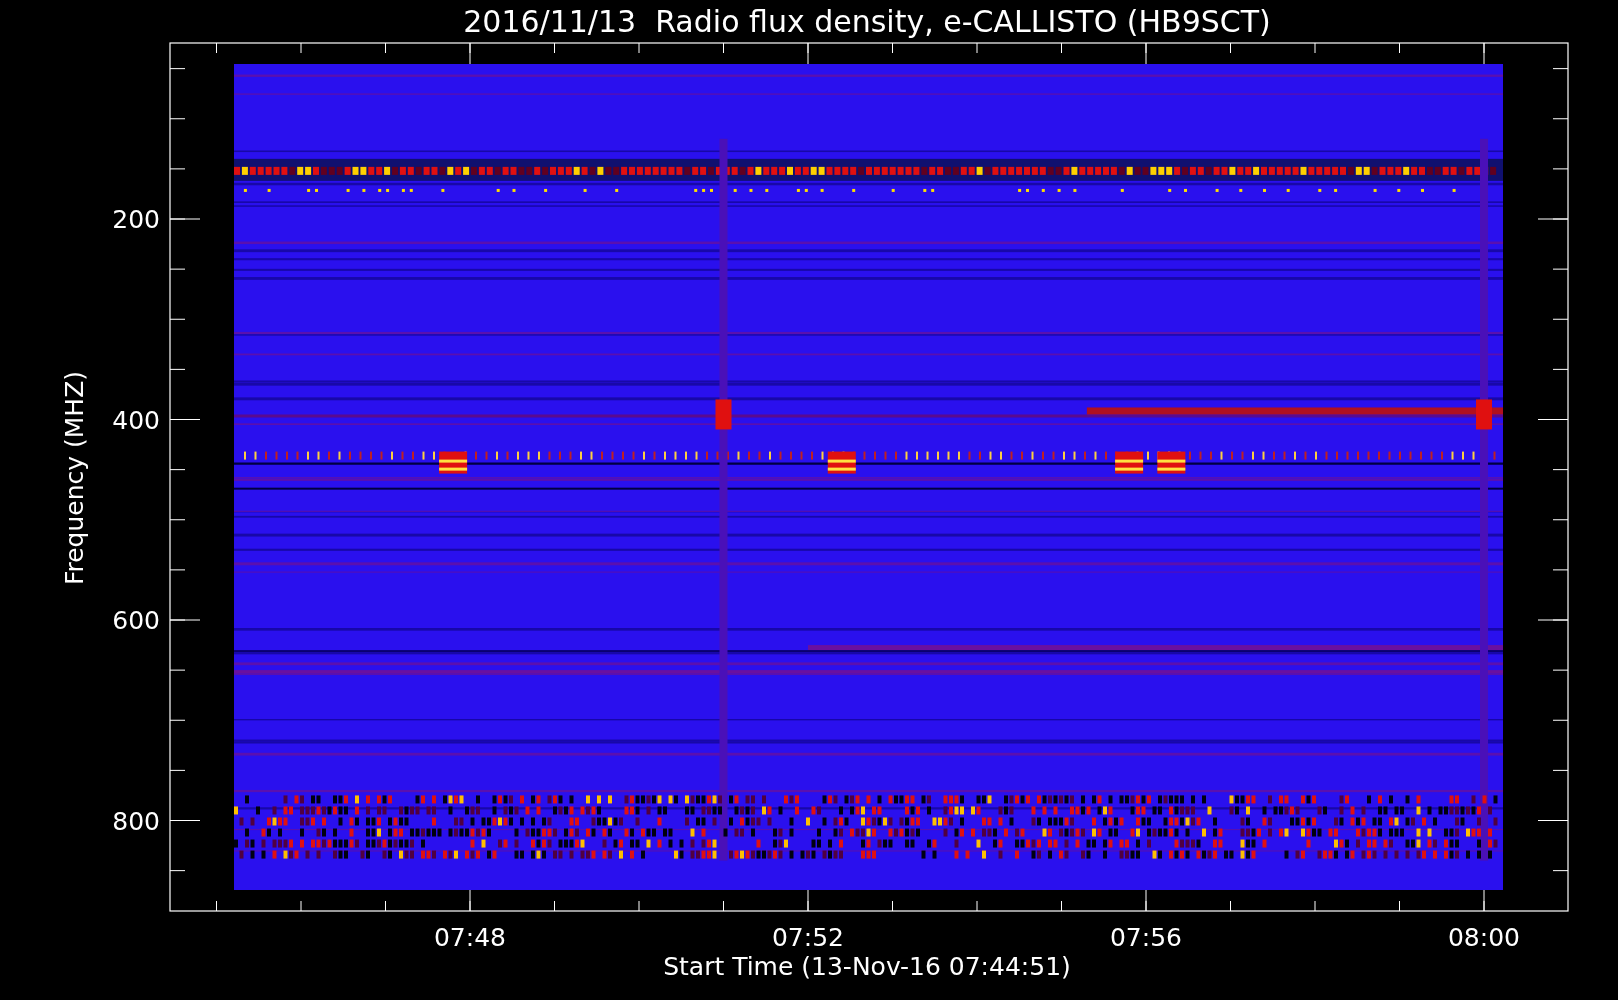 The image size is (1618, 1000). I want to click on chart-title: 2016/11/13 Radio flux density, e-CALLISTO (HB9SCT), so click(867, 21).